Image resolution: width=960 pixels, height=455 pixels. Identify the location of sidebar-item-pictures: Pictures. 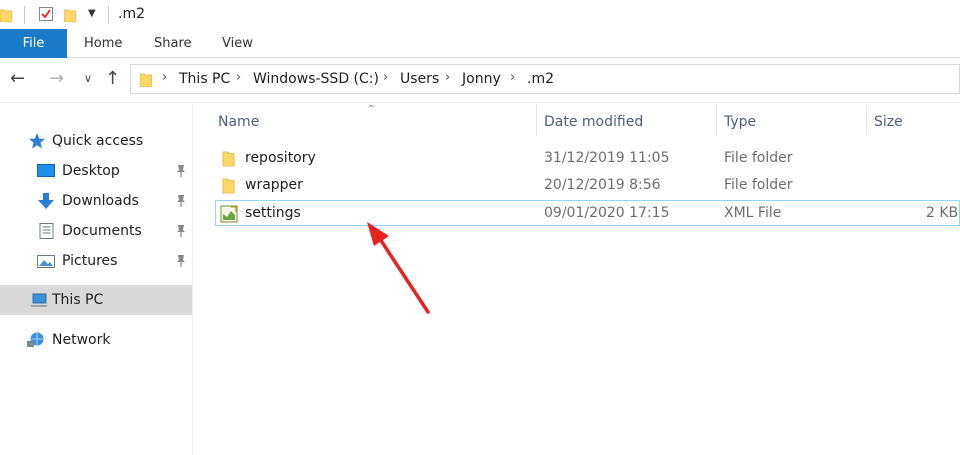
(96, 261).